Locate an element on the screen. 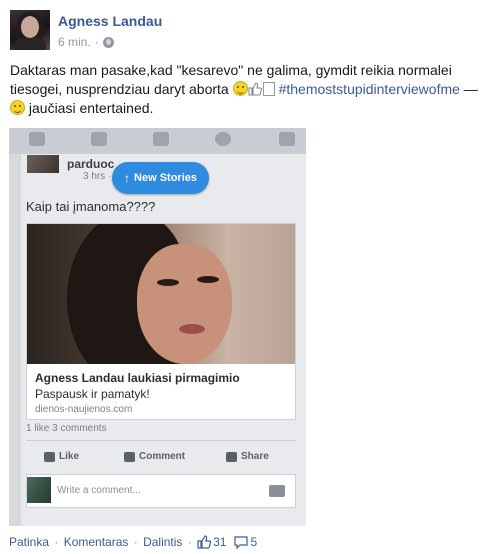  globe-notif-icon is located at coordinates (223, 139).